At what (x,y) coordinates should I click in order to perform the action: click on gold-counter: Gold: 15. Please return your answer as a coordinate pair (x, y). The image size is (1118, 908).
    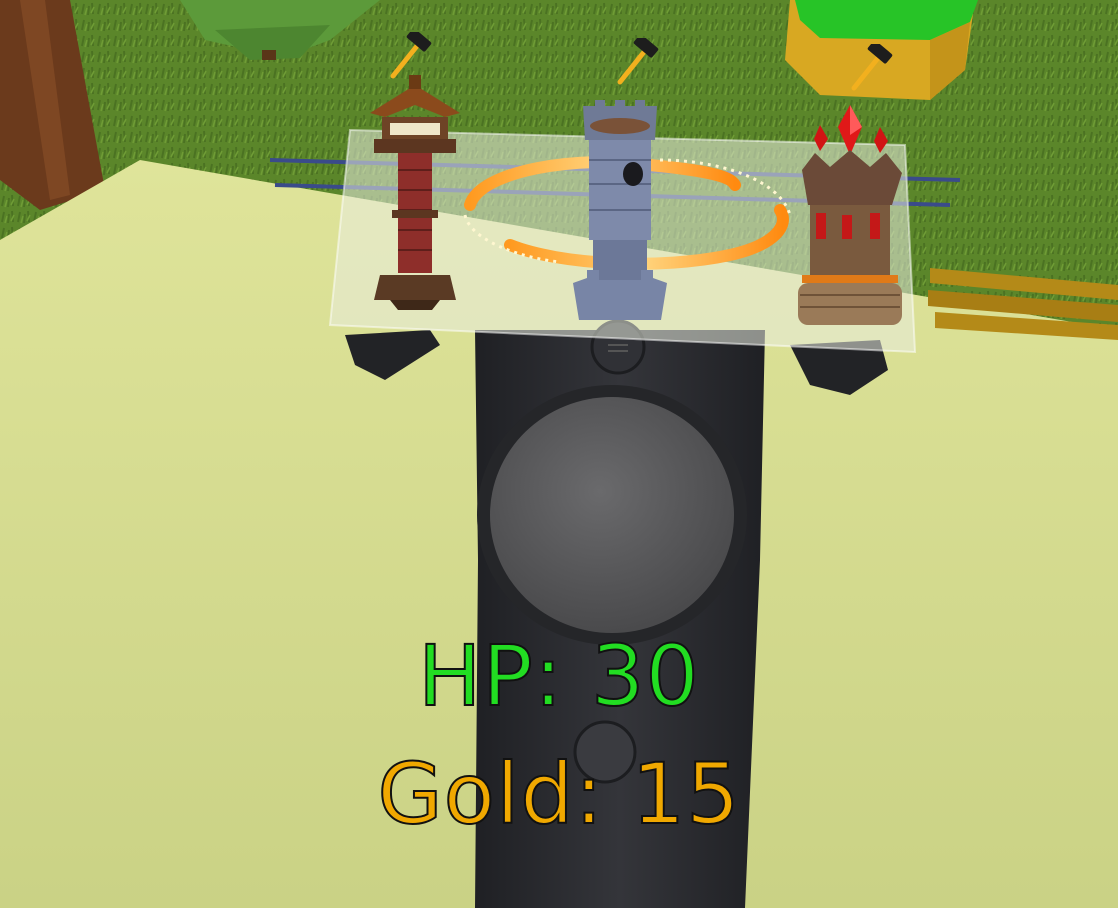
    Looking at the image, I should click on (558, 794).